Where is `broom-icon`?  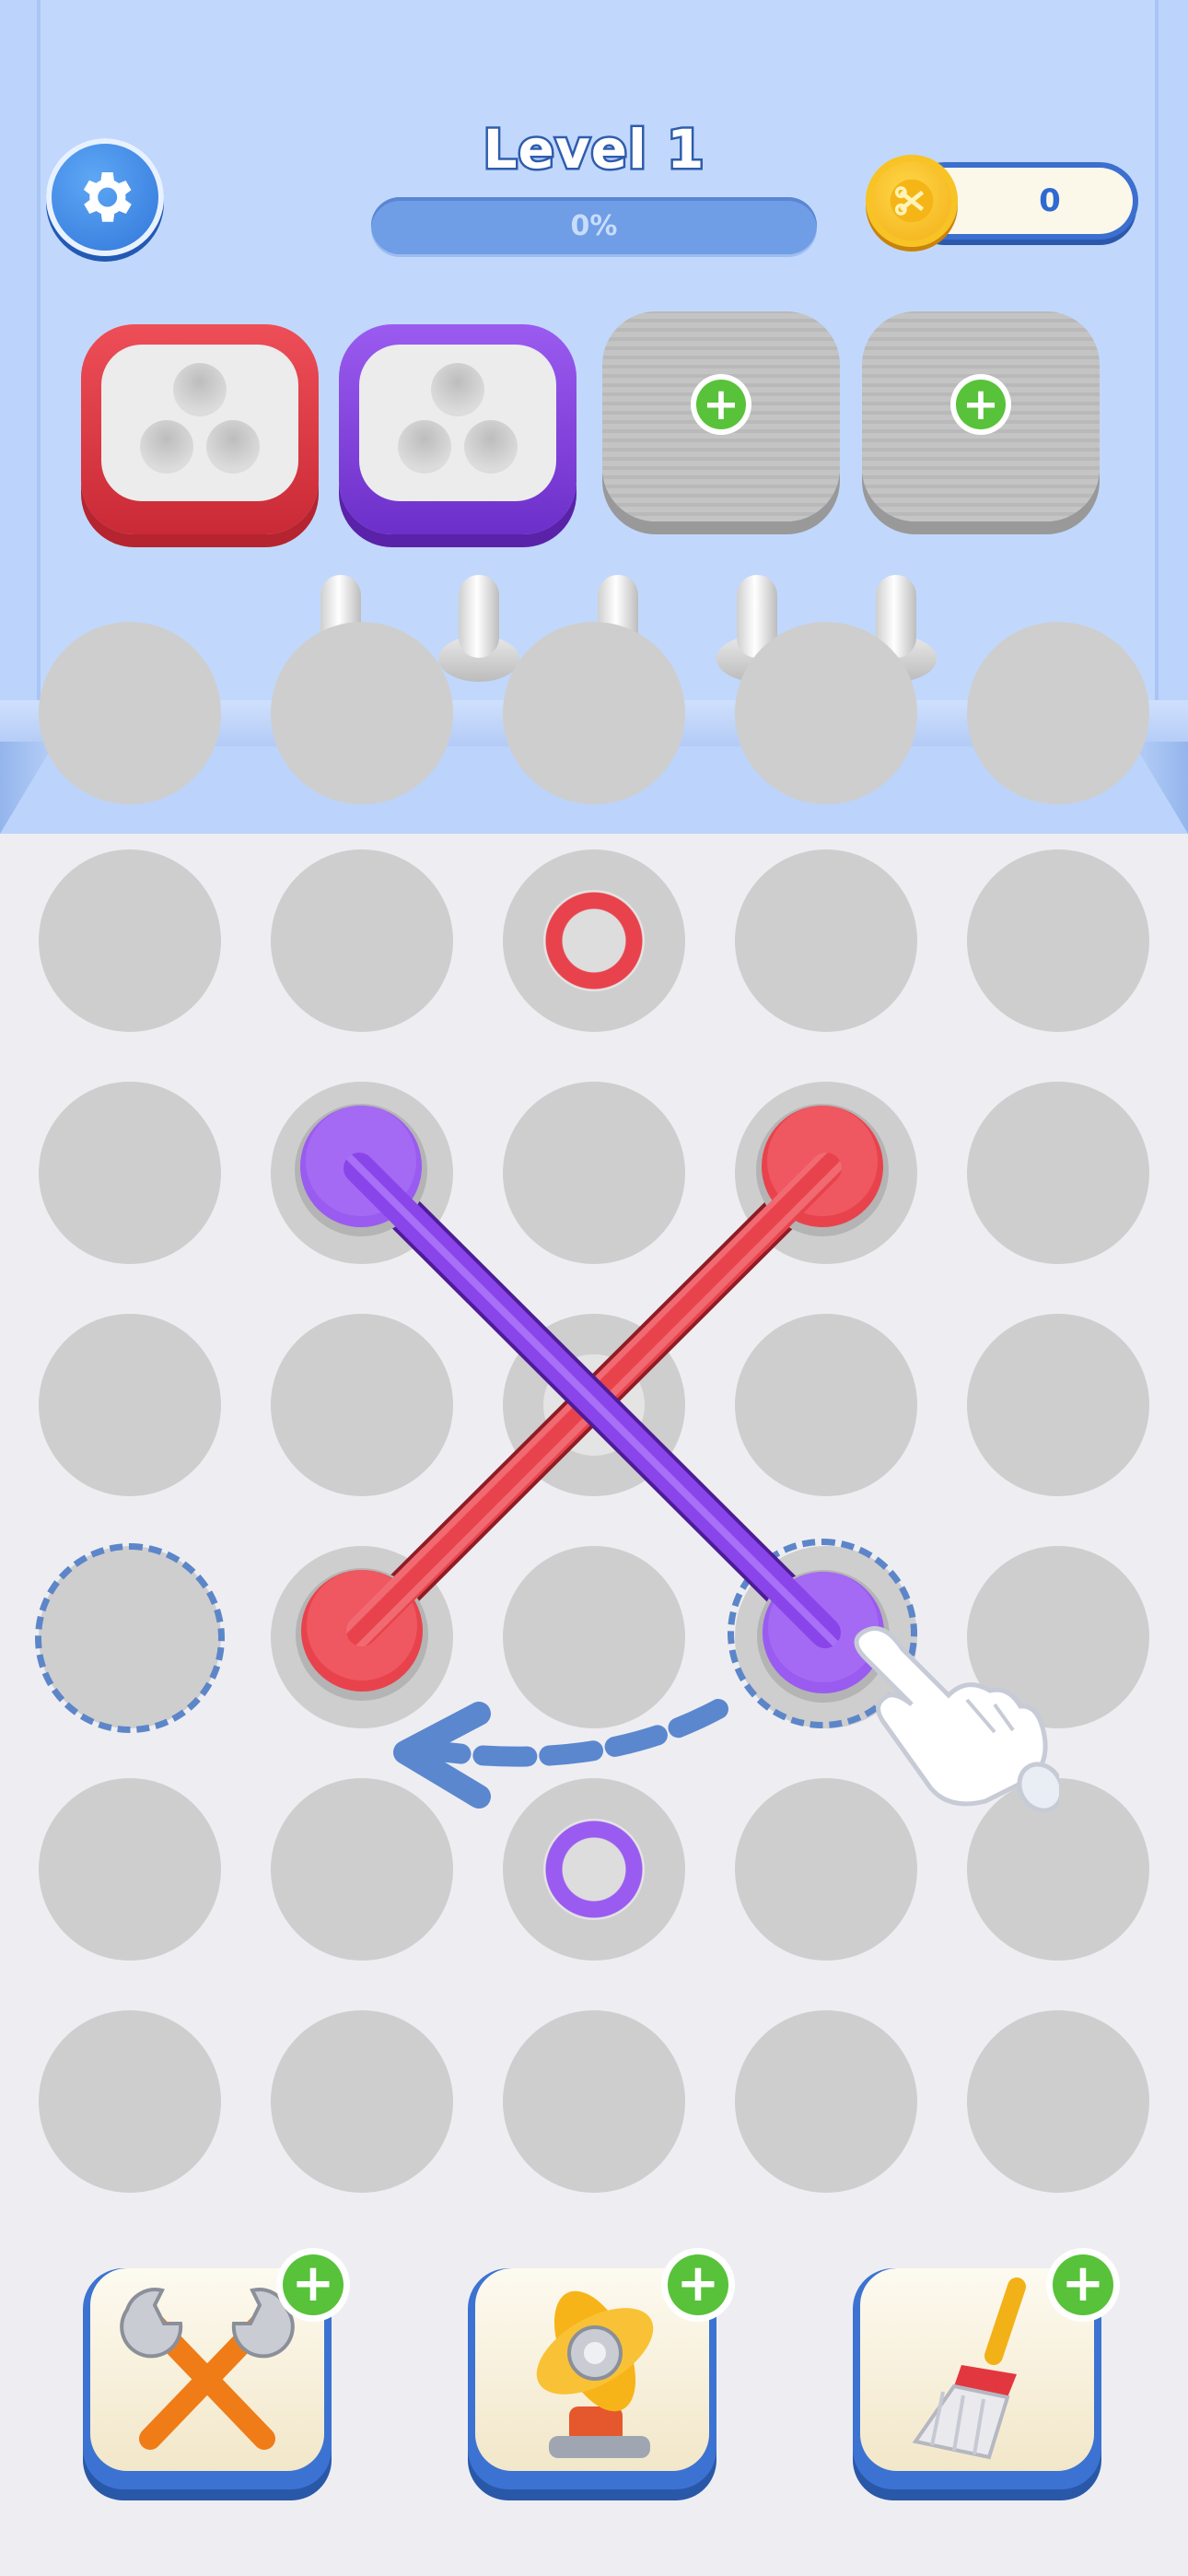
broom-icon is located at coordinates (969, 2368).